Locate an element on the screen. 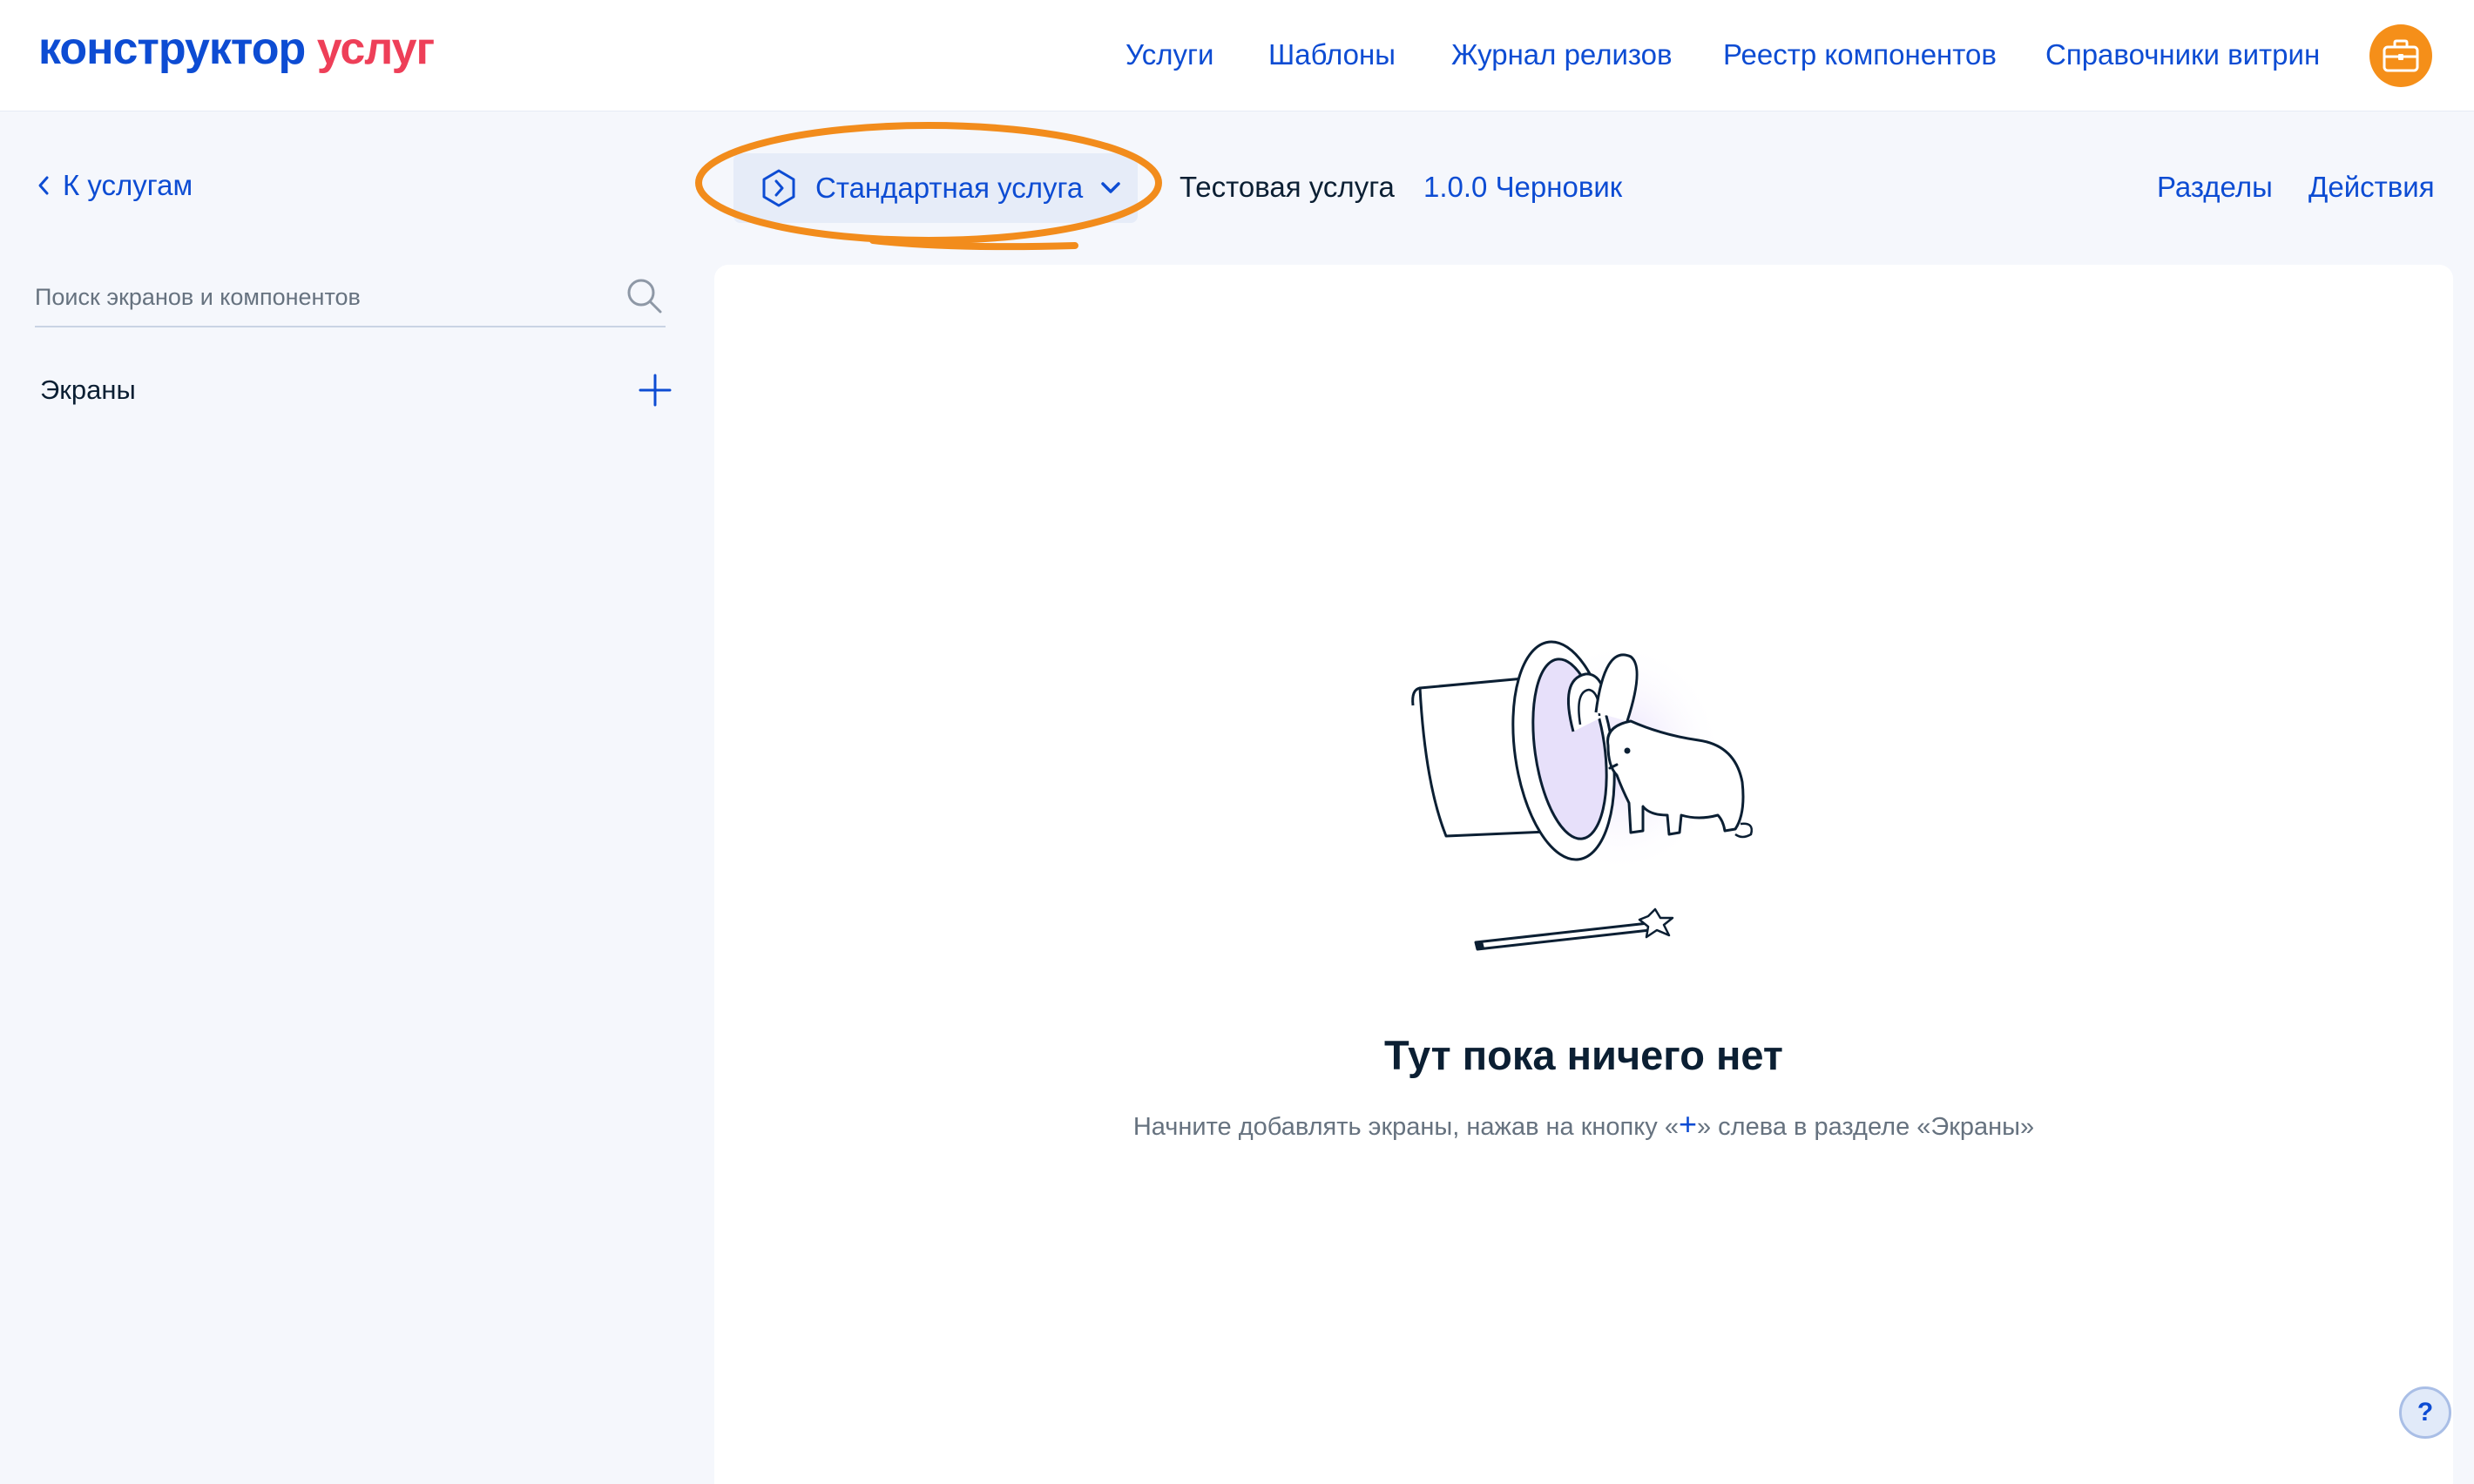 The image size is (2474, 1484). nav-services: Услуги is located at coordinates (1169, 55).